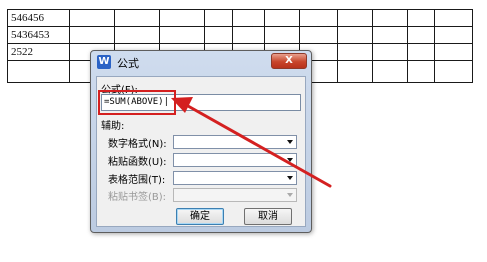 The width and height of the screenshot is (487, 262). I want to click on annotation-arrow, so click(251, 142).